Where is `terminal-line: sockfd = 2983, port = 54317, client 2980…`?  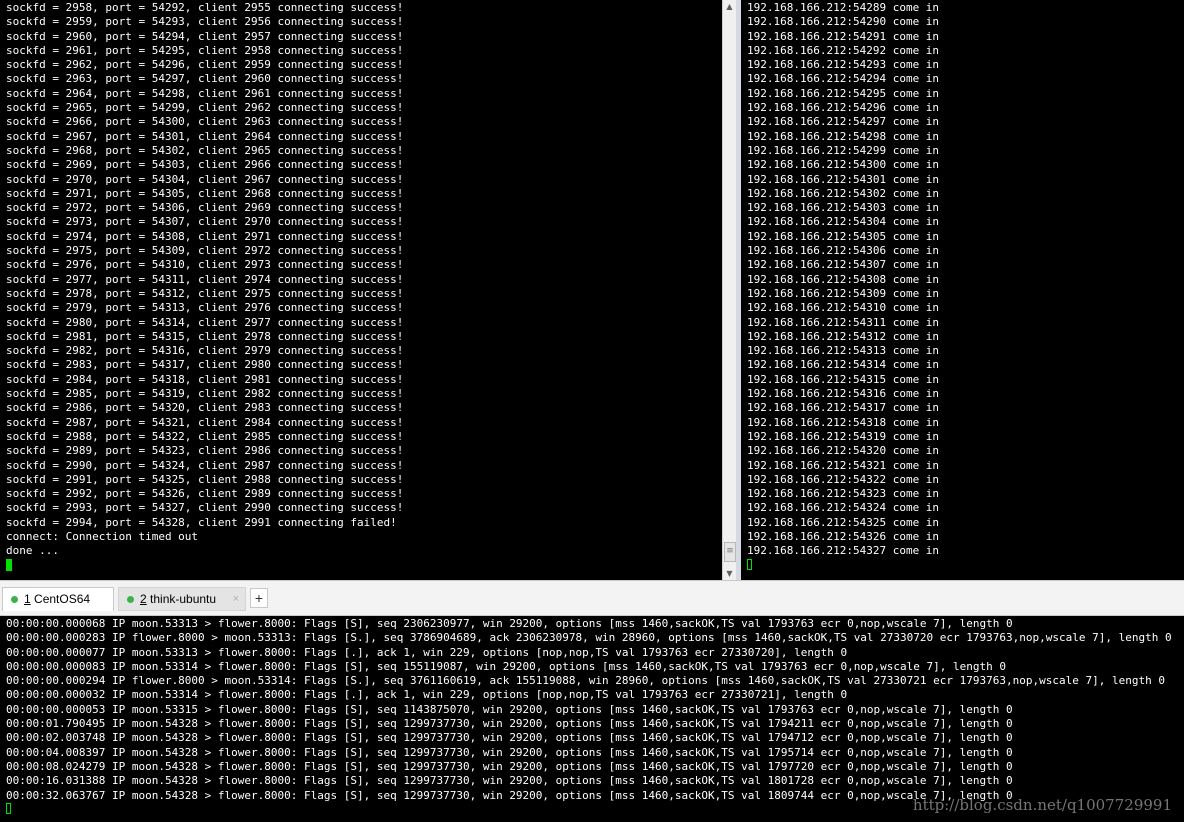
terminal-line: sockfd = 2983, port = 54317, client 2980… is located at coordinates (205, 365).